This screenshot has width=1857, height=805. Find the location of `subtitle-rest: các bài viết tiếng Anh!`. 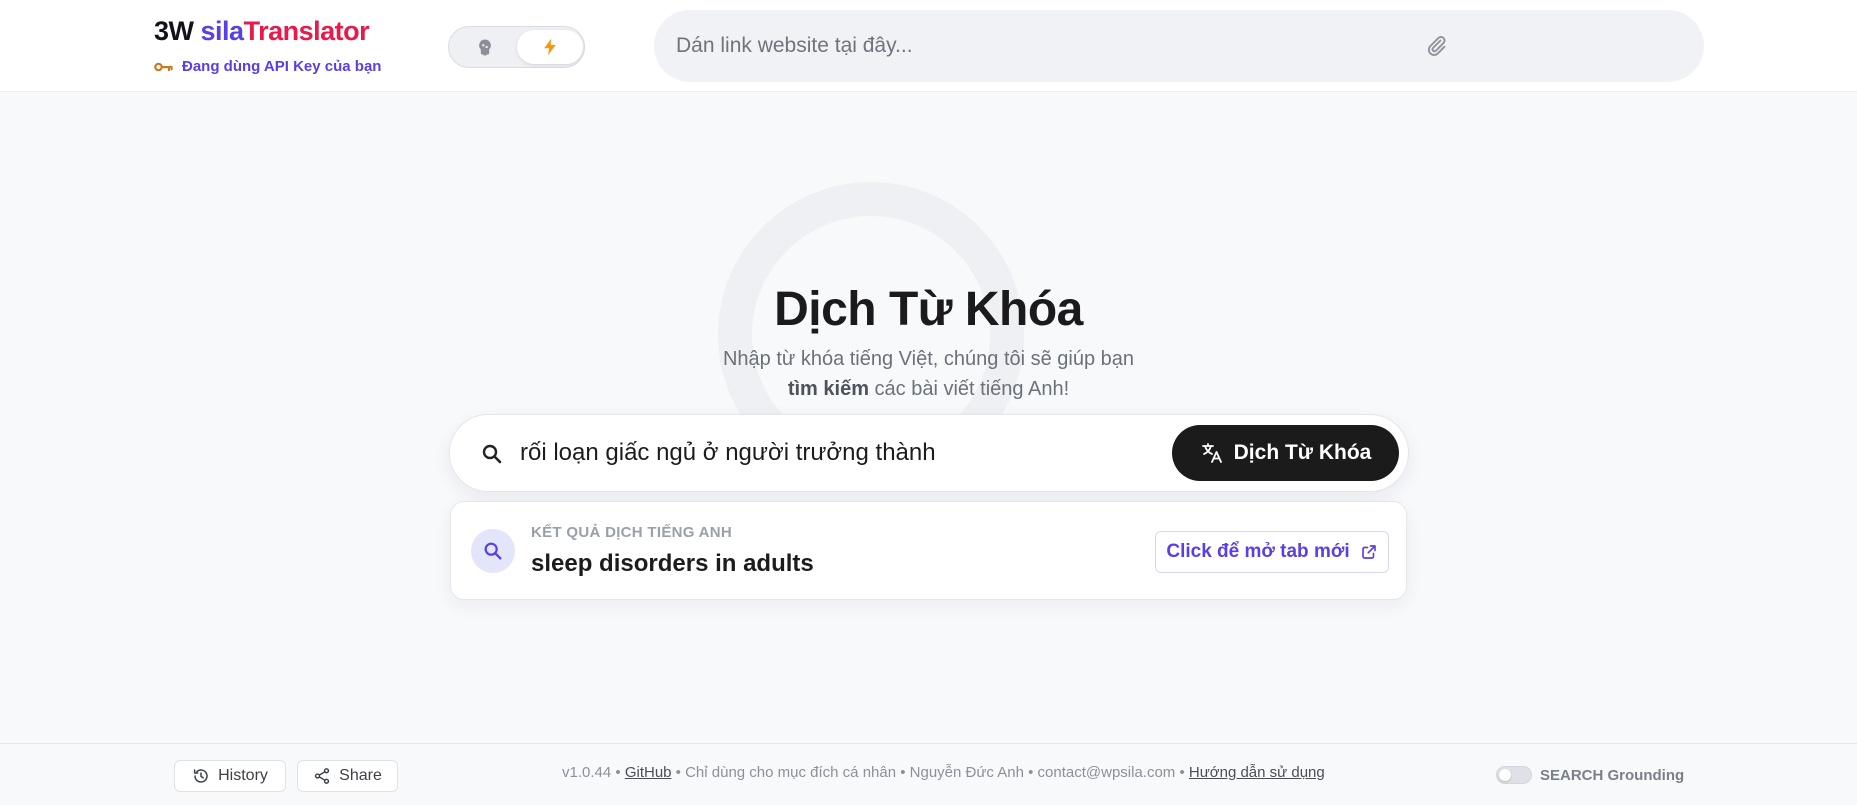

subtitle-rest: các bài viết tiếng Anh! is located at coordinates (969, 389).